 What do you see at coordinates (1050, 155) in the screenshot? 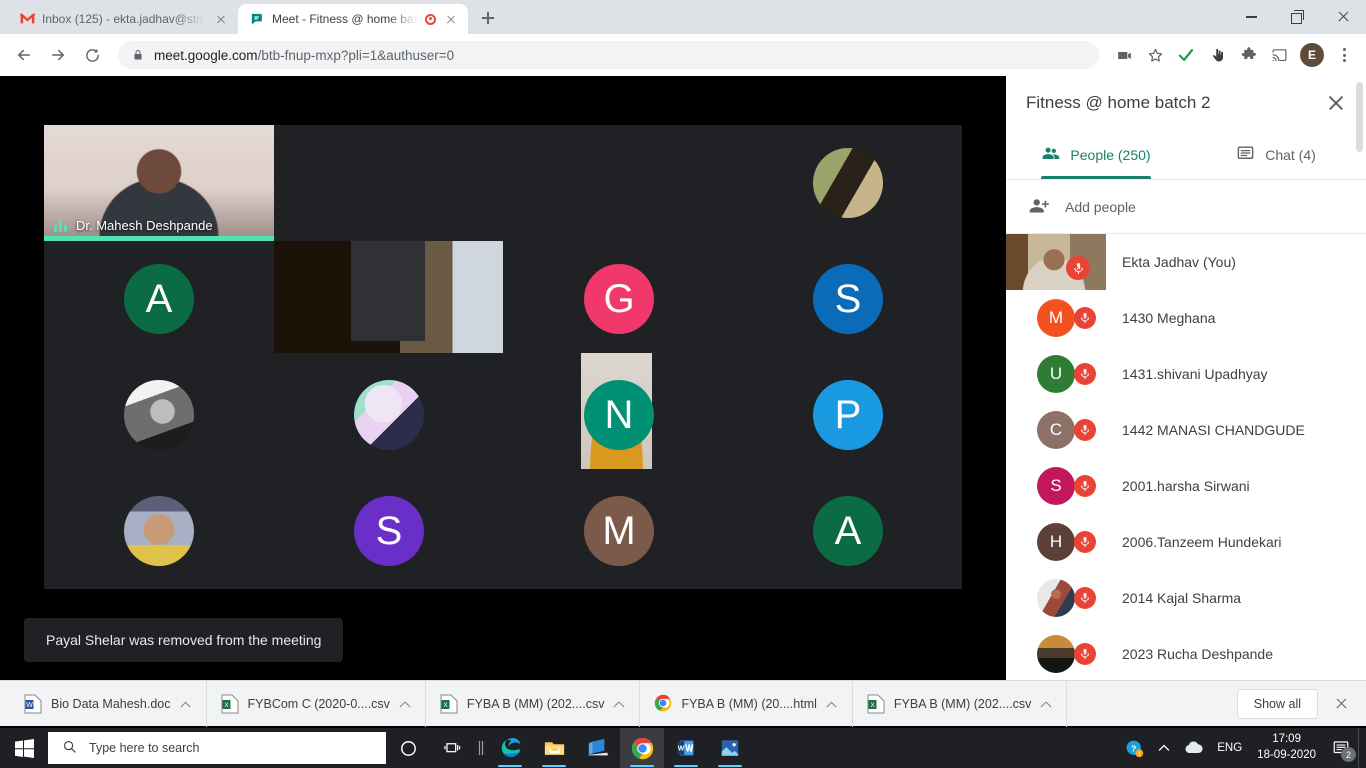
I see `people-icon` at bounding box center [1050, 155].